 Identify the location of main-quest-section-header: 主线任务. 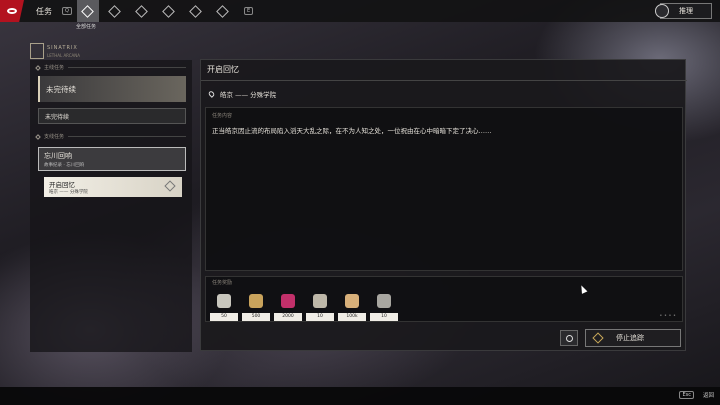
(110, 67).